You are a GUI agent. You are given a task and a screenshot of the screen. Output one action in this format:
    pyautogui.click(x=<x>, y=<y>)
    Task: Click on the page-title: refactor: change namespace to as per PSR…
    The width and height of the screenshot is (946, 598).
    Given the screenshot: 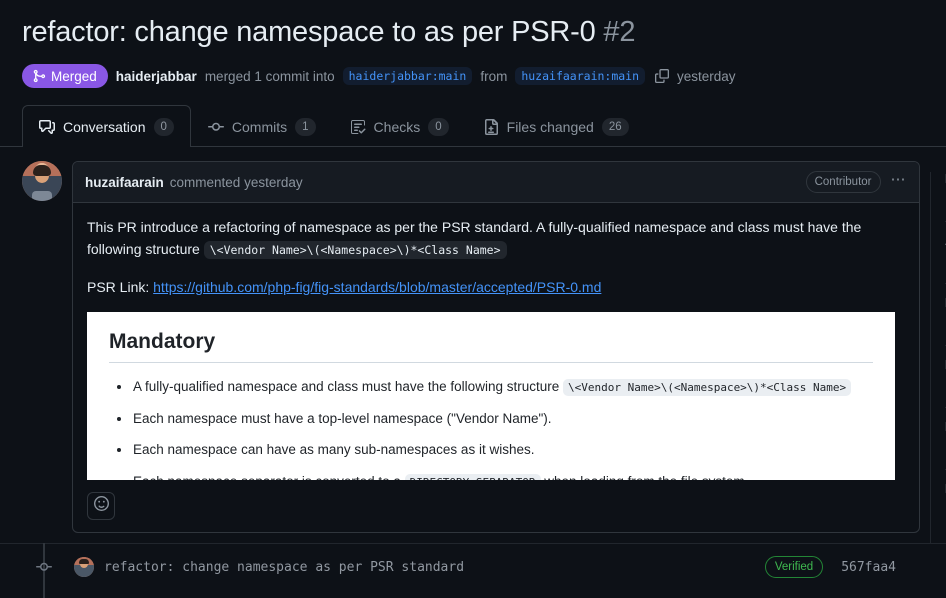 What is the action you would take?
    pyautogui.click(x=484, y=32)
    